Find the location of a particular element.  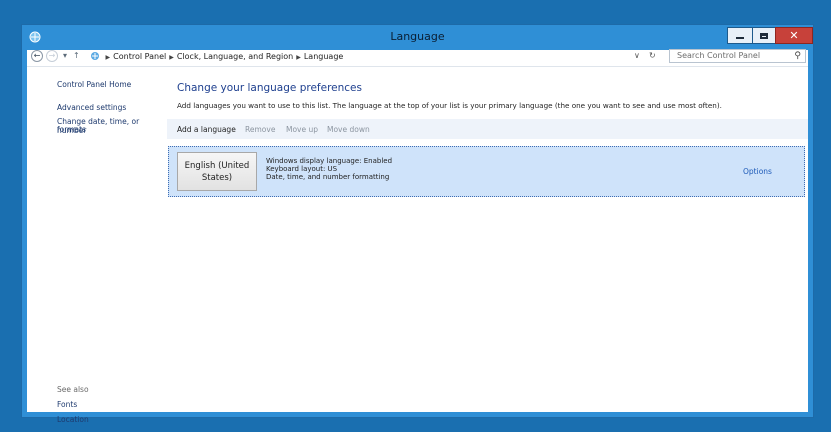

title-bar: Language ✕ is located at coordinates (417, 37).